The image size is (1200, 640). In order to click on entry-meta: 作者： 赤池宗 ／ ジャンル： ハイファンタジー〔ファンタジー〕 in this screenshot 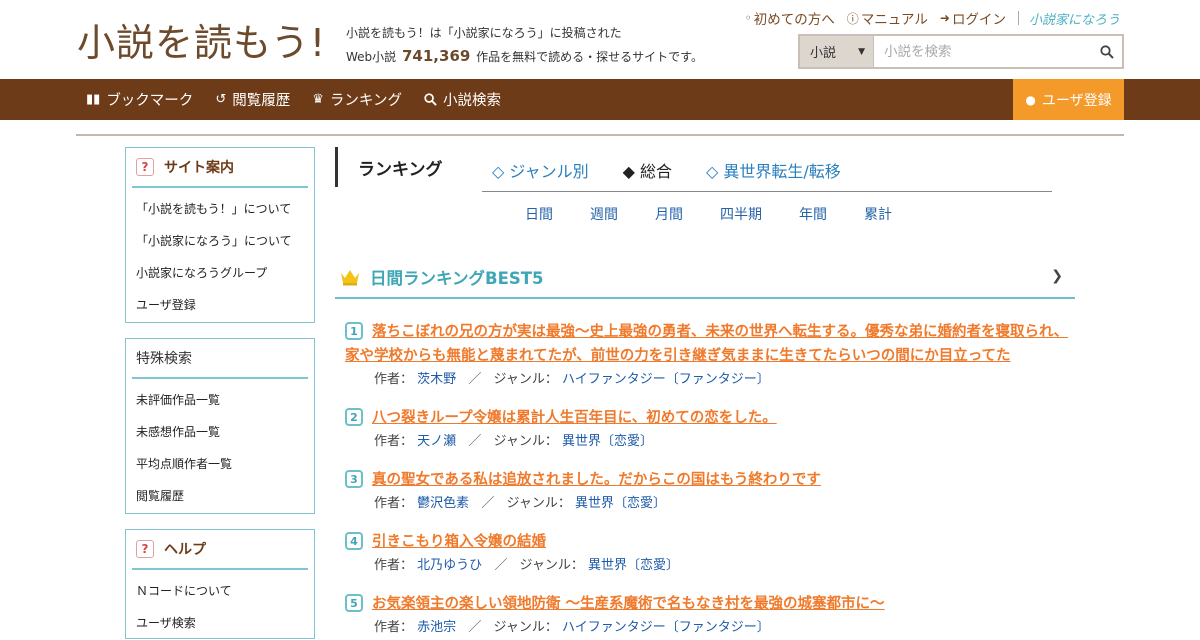, I will do `click(710, 628)`.